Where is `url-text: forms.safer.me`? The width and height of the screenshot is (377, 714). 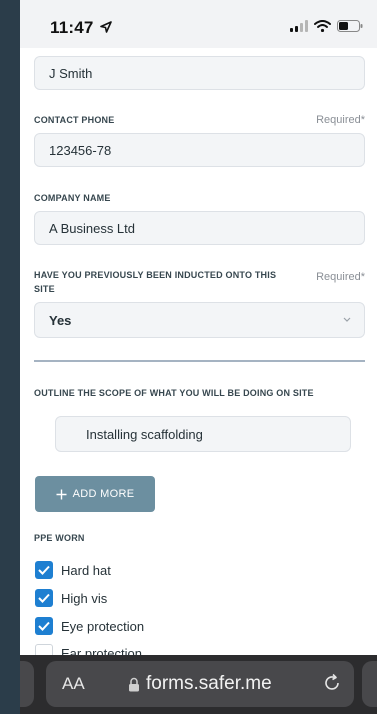 url-text: forms.safer.me is located at coordinates (209, 683).